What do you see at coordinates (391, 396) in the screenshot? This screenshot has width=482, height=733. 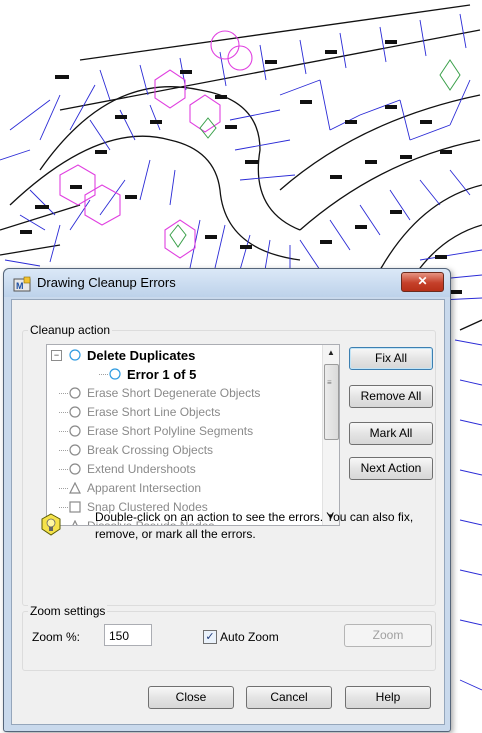 I see `remove-all-button: Remove All` at bounding box center [391, 396].